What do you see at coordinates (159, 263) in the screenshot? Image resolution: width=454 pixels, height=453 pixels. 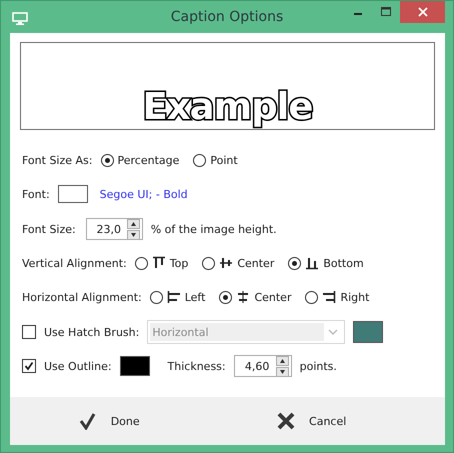 I see `align-top-icon` at bounding box center [159, 263].